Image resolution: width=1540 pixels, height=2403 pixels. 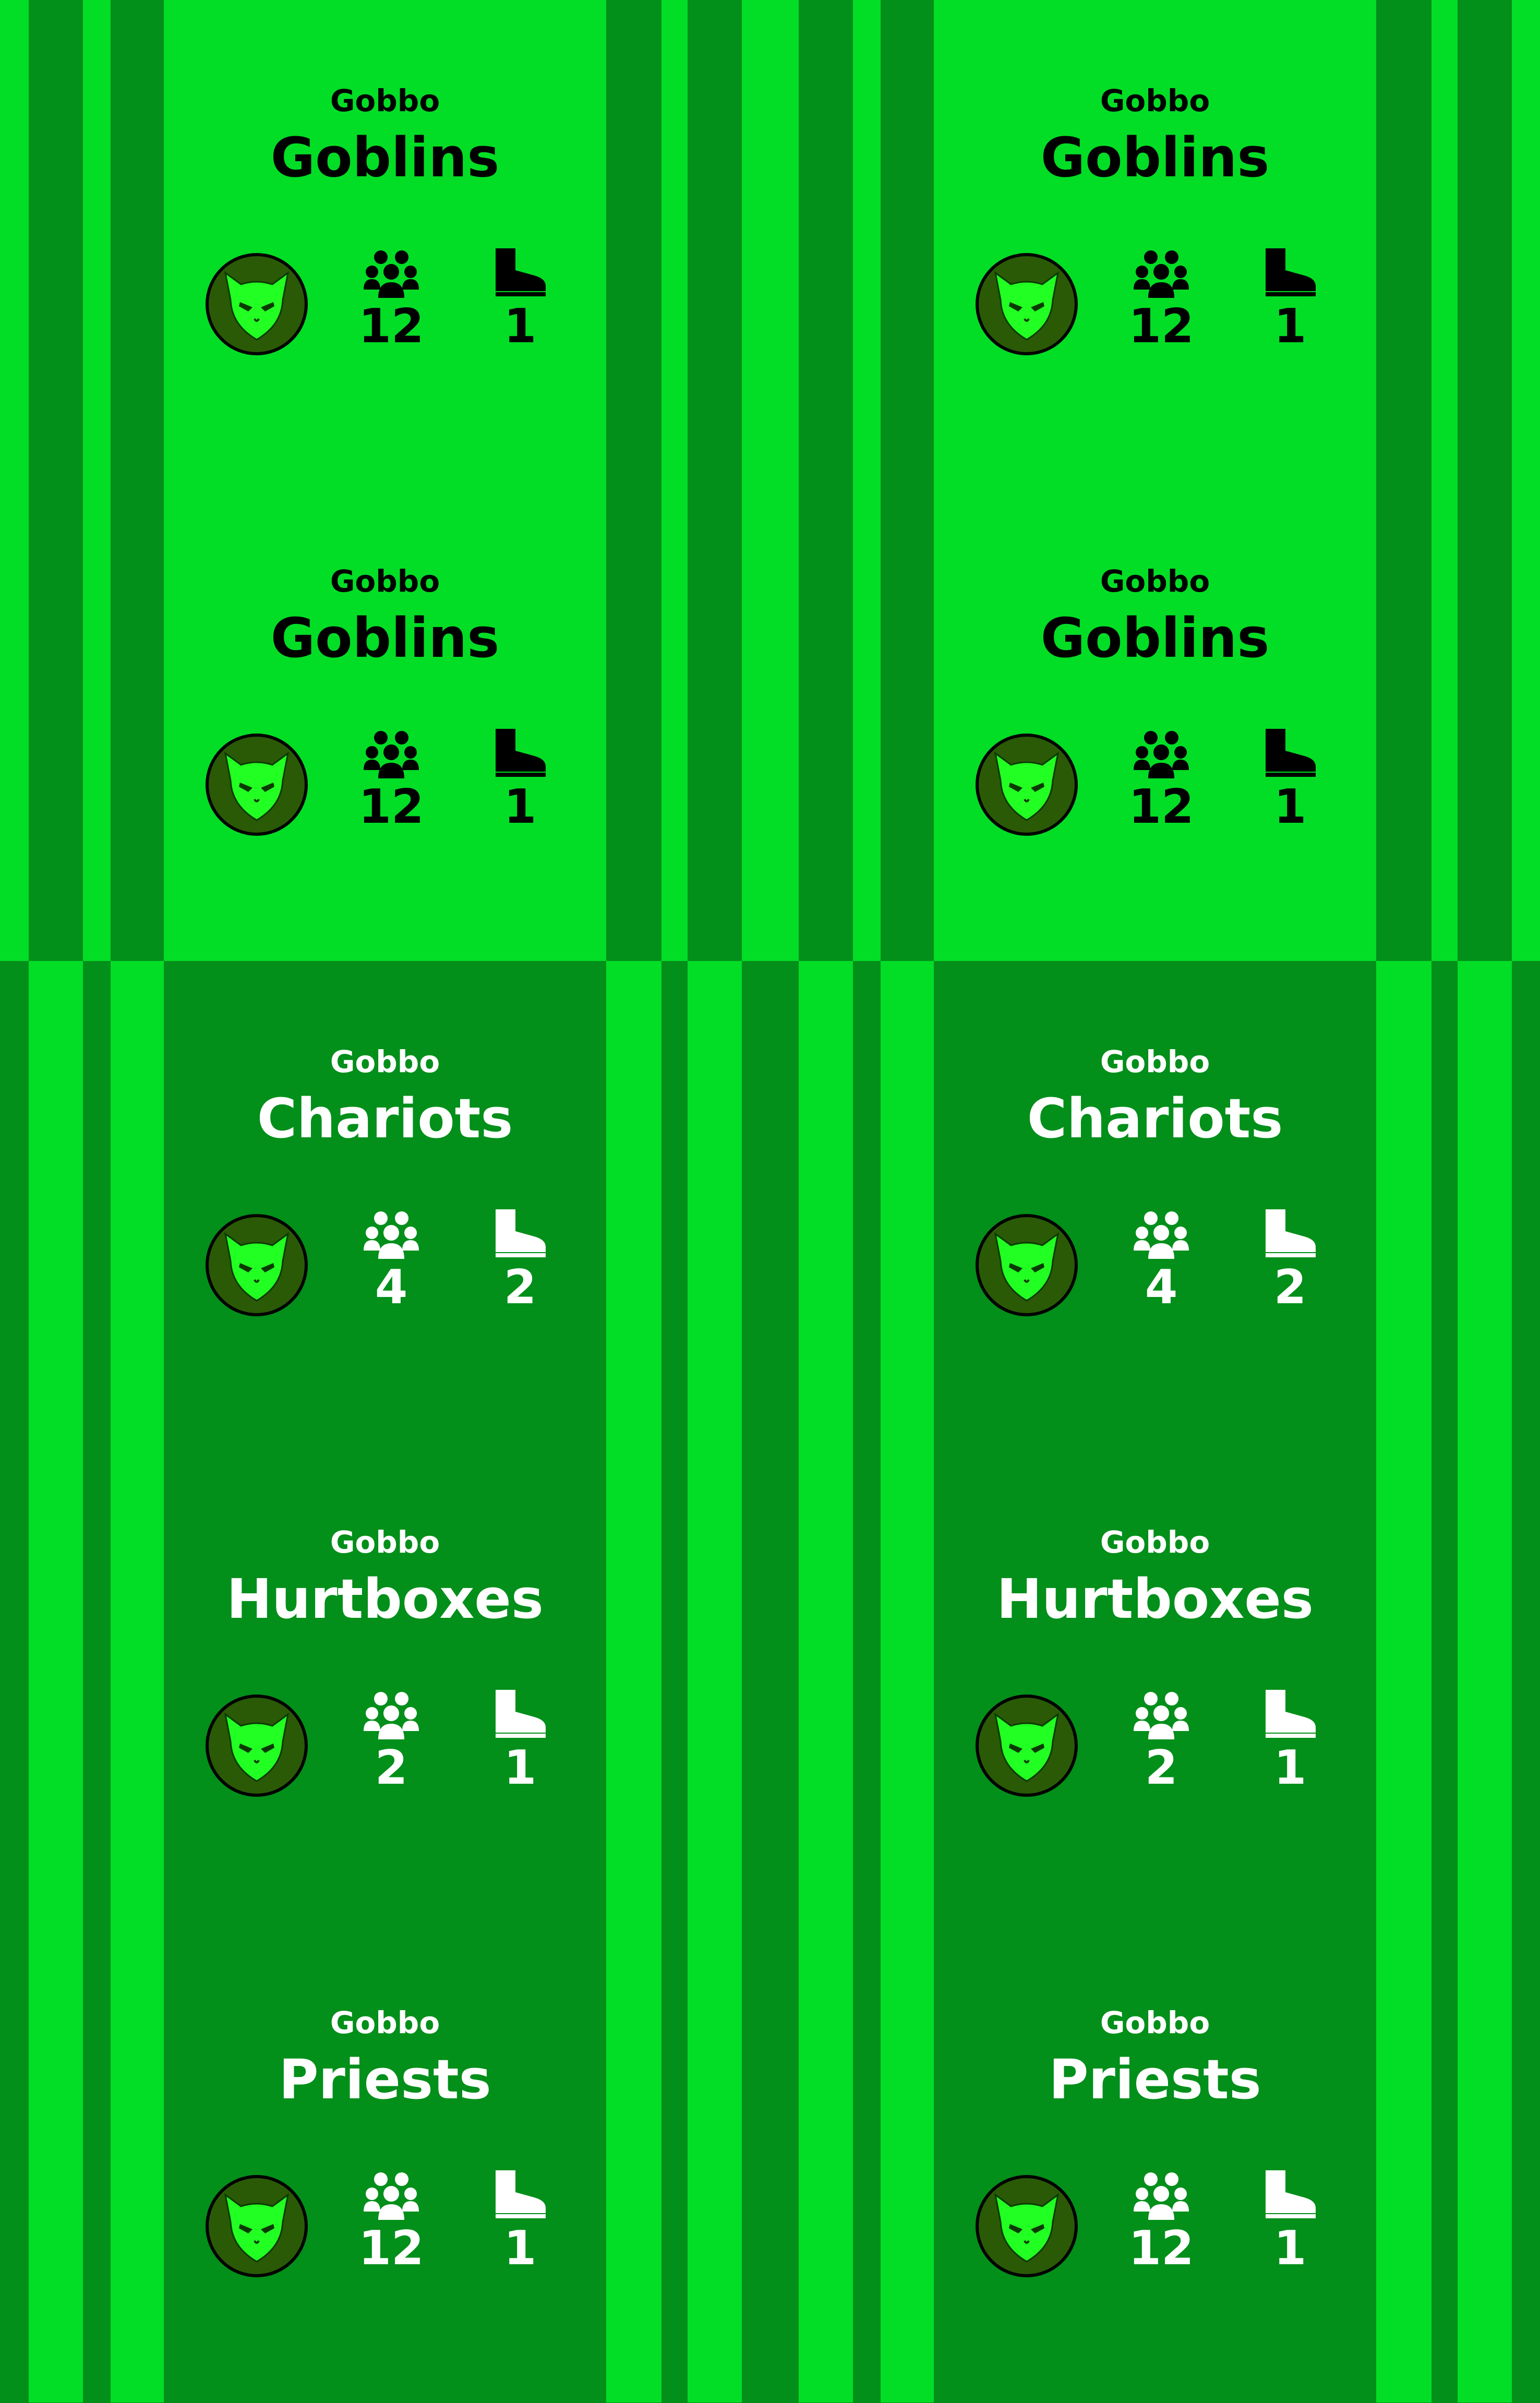 I want to click on card-title: Hurtboxes, so click(x=1155, y=1599).